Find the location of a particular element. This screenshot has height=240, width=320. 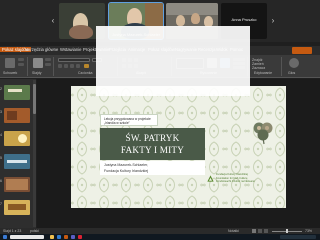

participant-name: Anna Pruszko is located at coordinates (244, 19).